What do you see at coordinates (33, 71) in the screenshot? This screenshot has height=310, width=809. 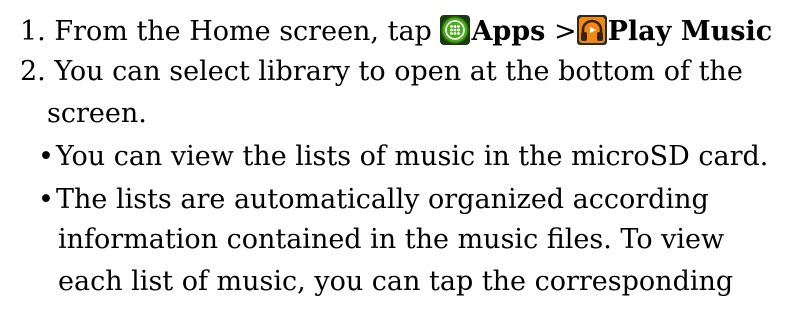 I see `step-2-number: 2.` at bounding box center [33, 71].